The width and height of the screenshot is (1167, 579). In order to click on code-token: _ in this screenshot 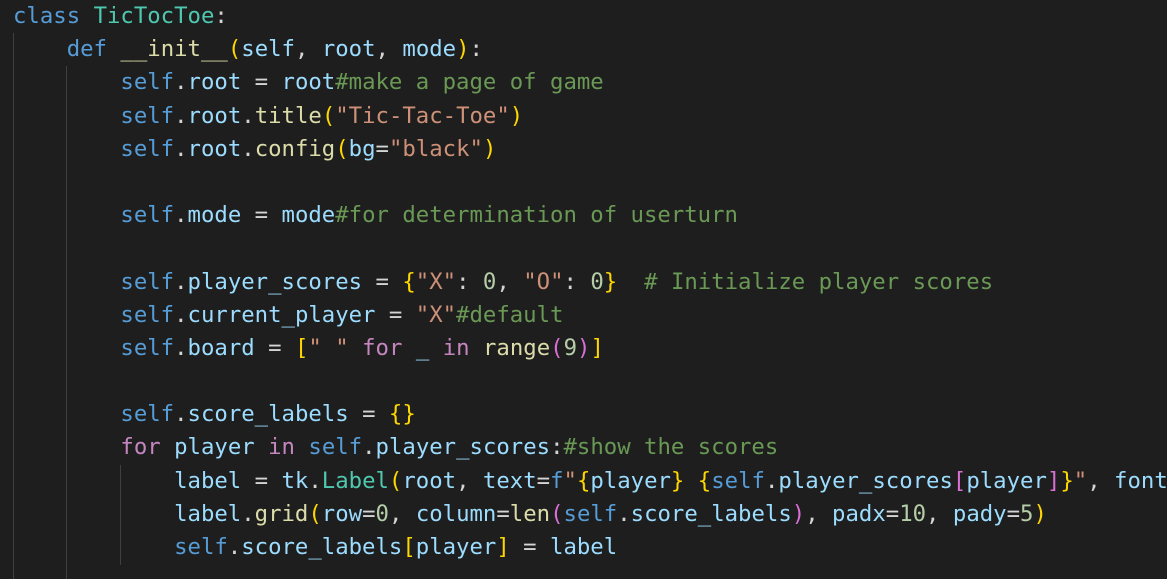, I will do `click(422, 347)`.